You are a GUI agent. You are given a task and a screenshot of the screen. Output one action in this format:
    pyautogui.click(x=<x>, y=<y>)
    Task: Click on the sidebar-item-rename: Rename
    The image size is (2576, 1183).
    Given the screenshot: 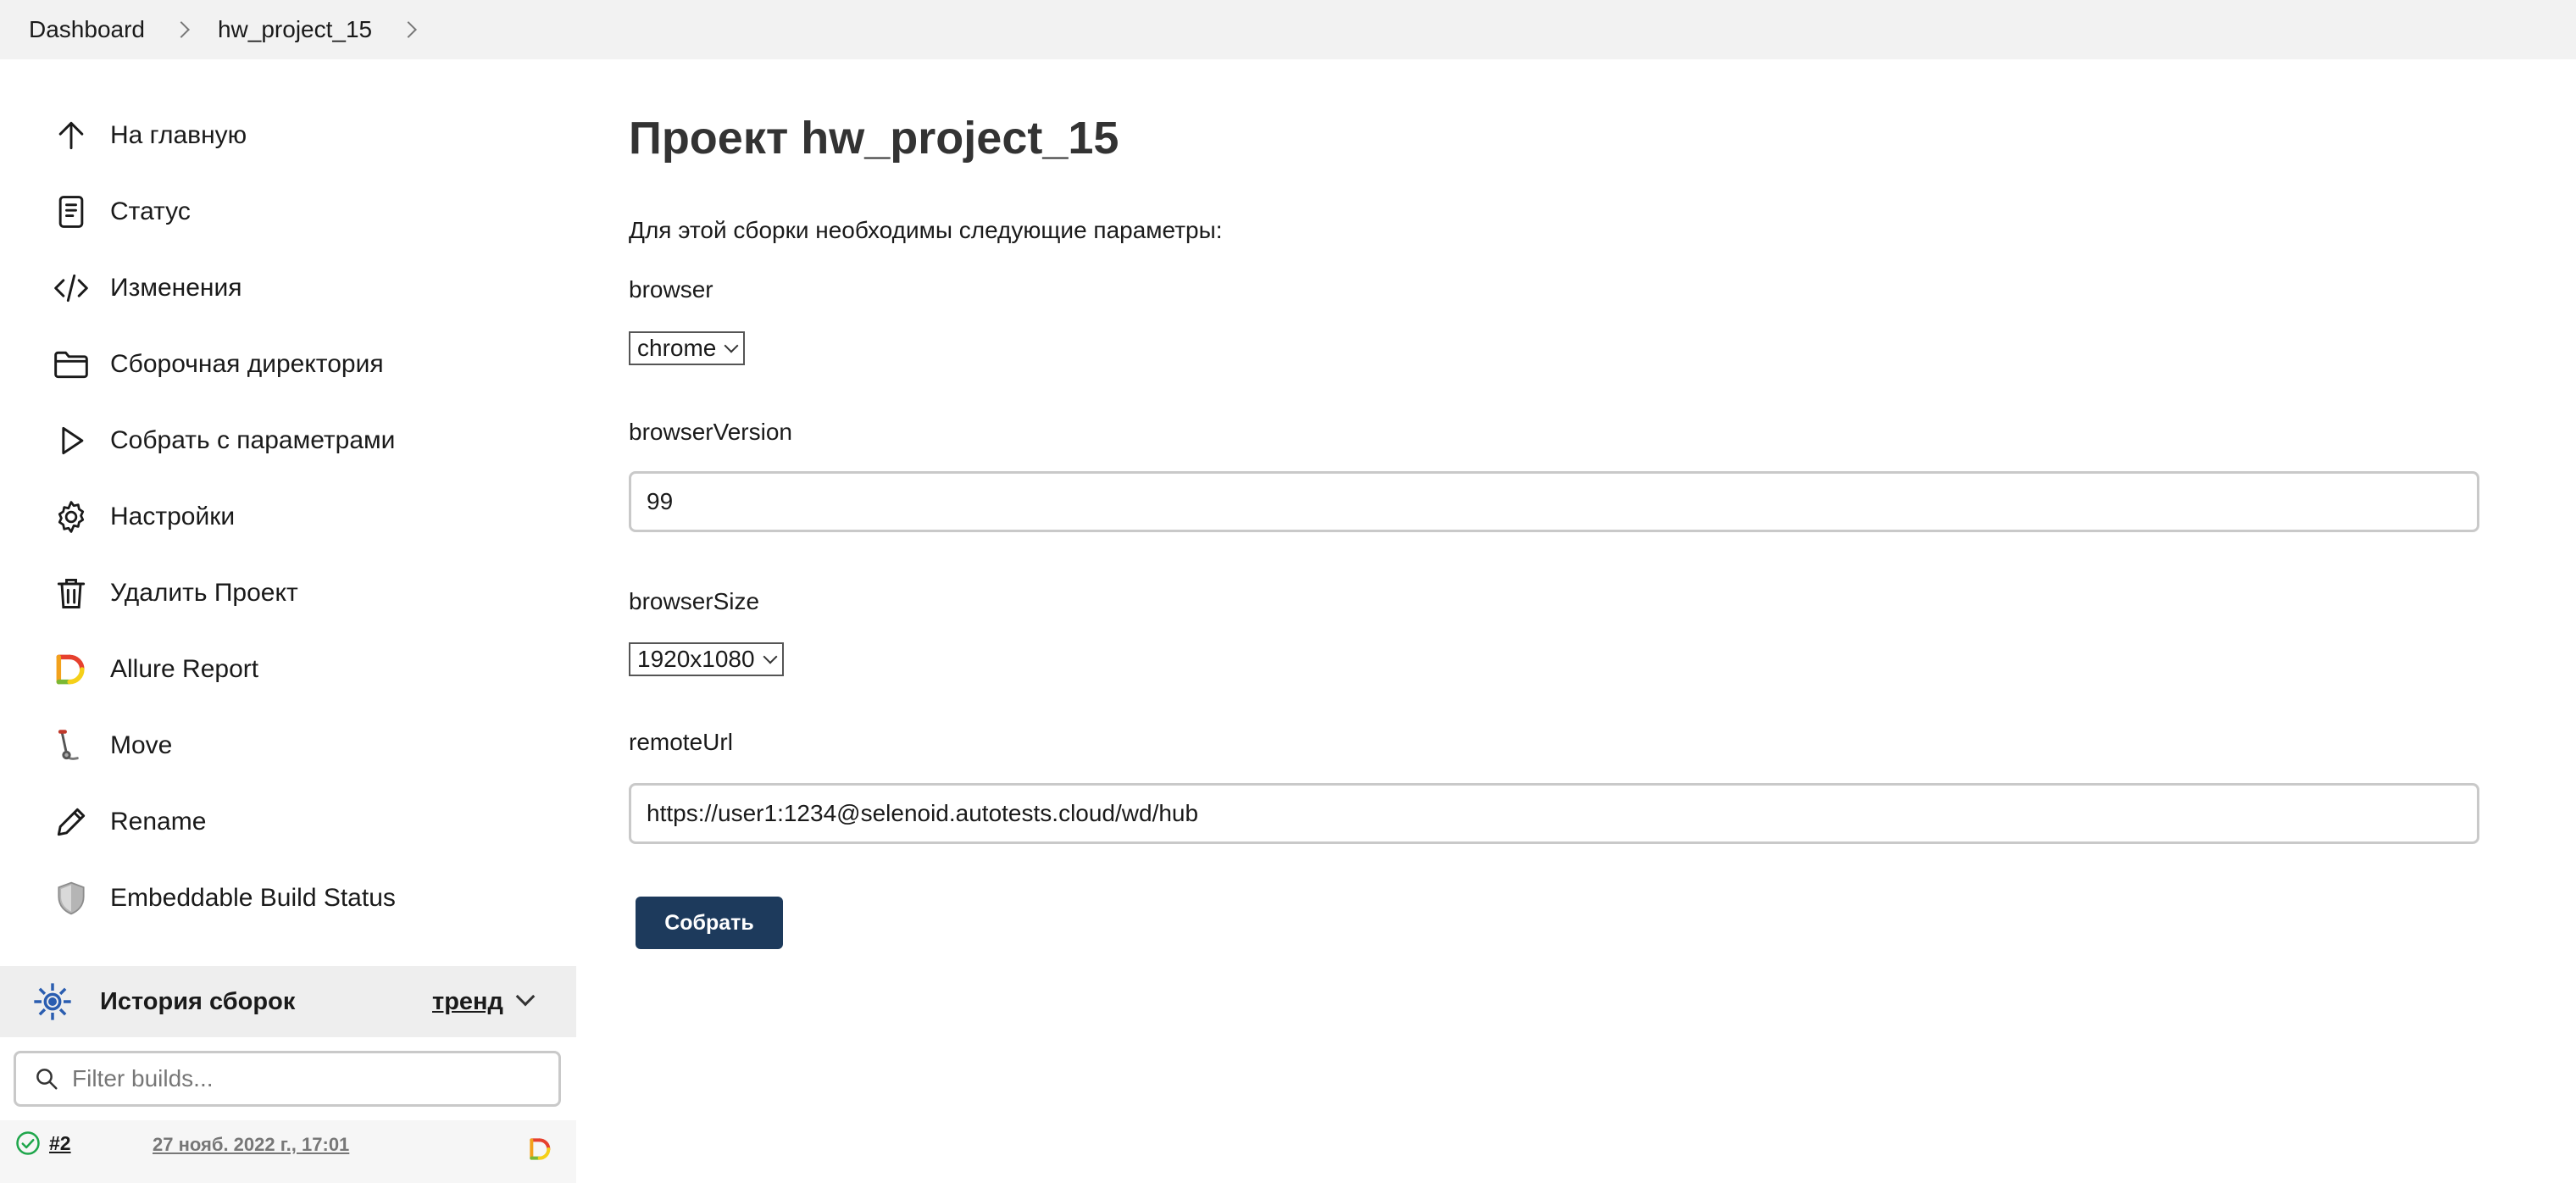 What is the action you would take?
    pyautogui.click(x=127, y=822)
    